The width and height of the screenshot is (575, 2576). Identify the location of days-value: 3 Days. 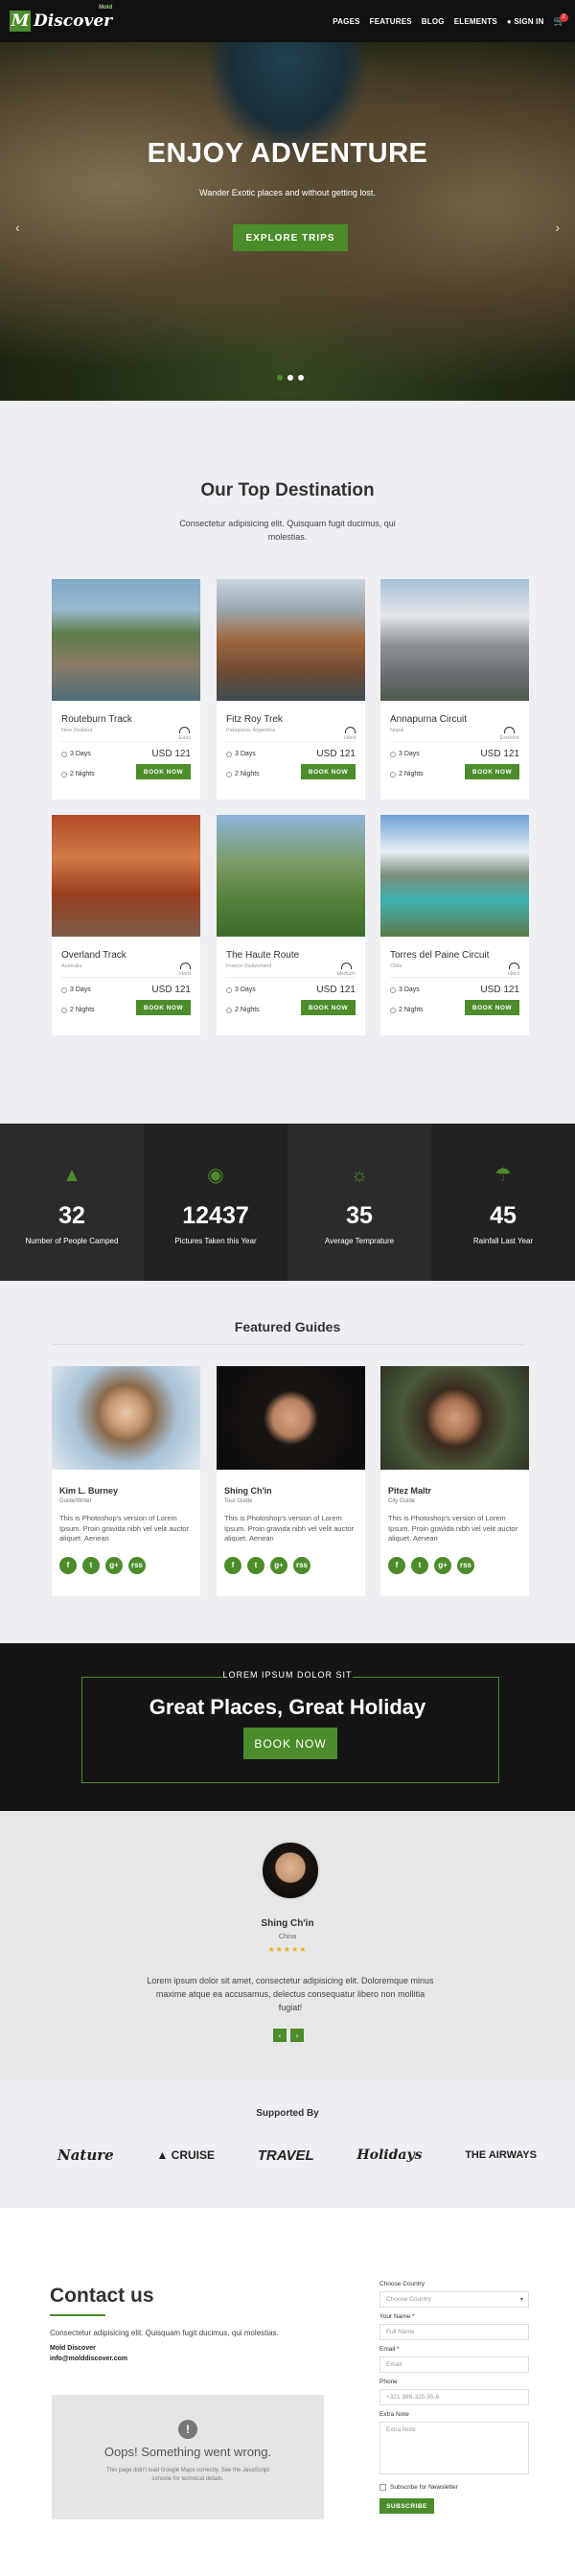
(245, 990).